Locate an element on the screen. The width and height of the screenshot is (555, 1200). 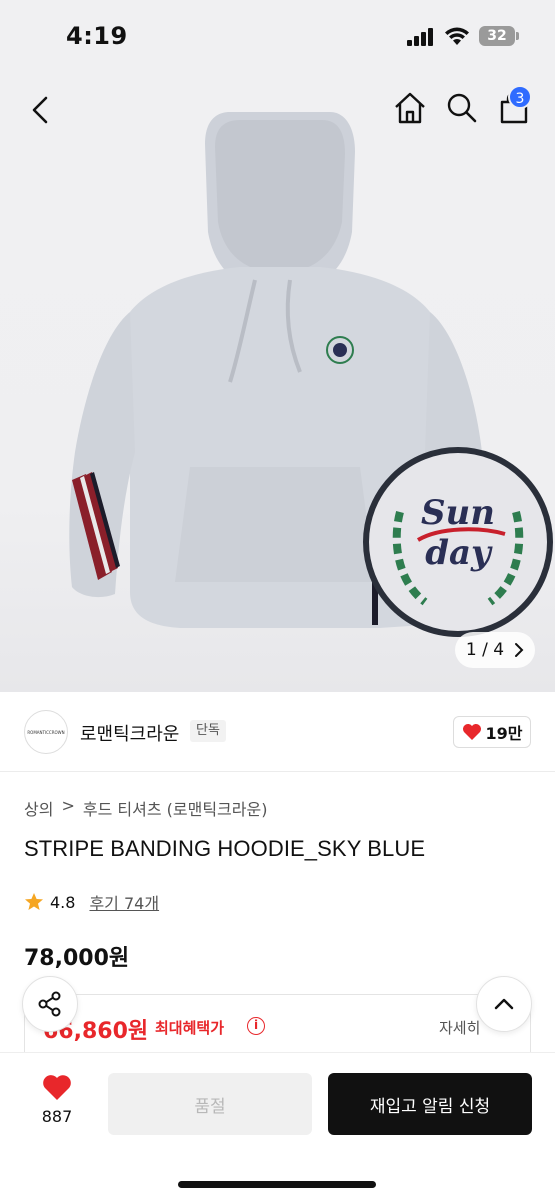
brand-like-button: 19만 is located at coordinates (492, 732).